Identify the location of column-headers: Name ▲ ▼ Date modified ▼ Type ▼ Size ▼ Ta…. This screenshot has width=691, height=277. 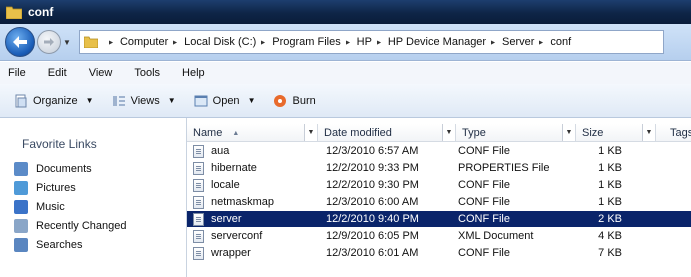
(439, 133).